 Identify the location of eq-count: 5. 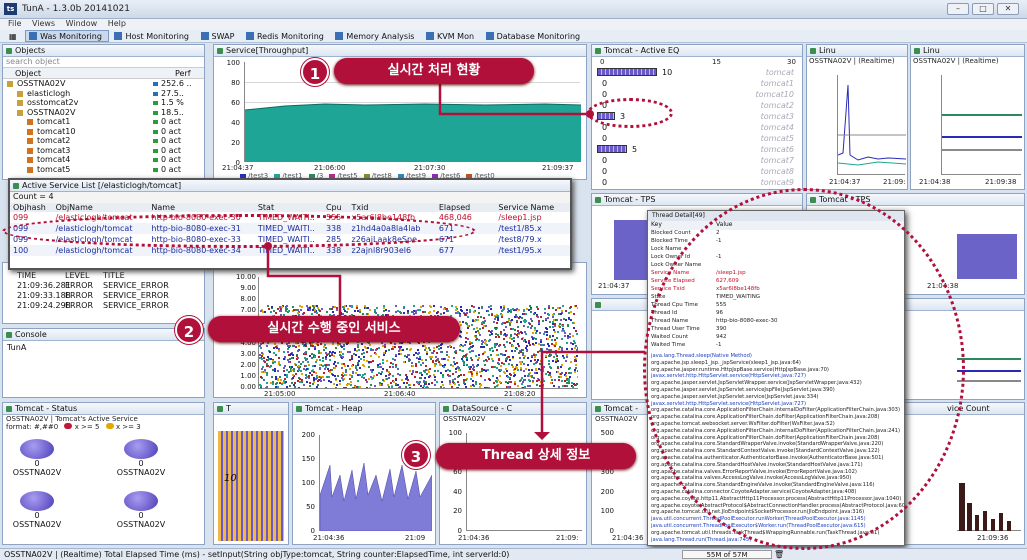
(635, 149).